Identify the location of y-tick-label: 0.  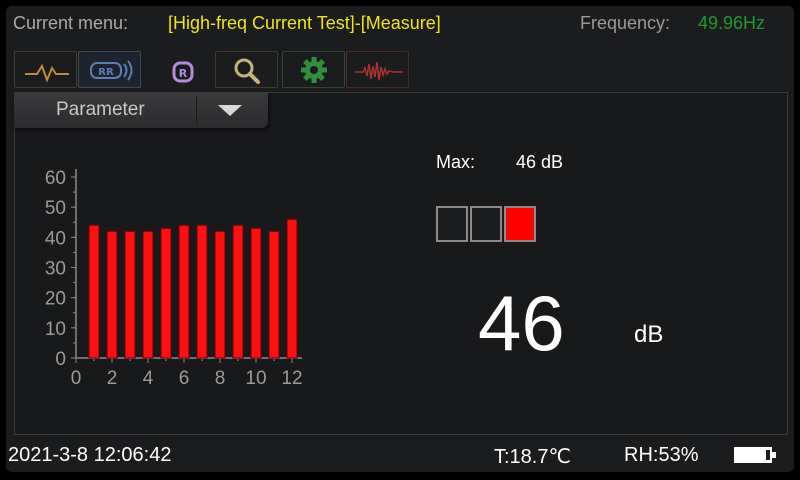
(60, 359).